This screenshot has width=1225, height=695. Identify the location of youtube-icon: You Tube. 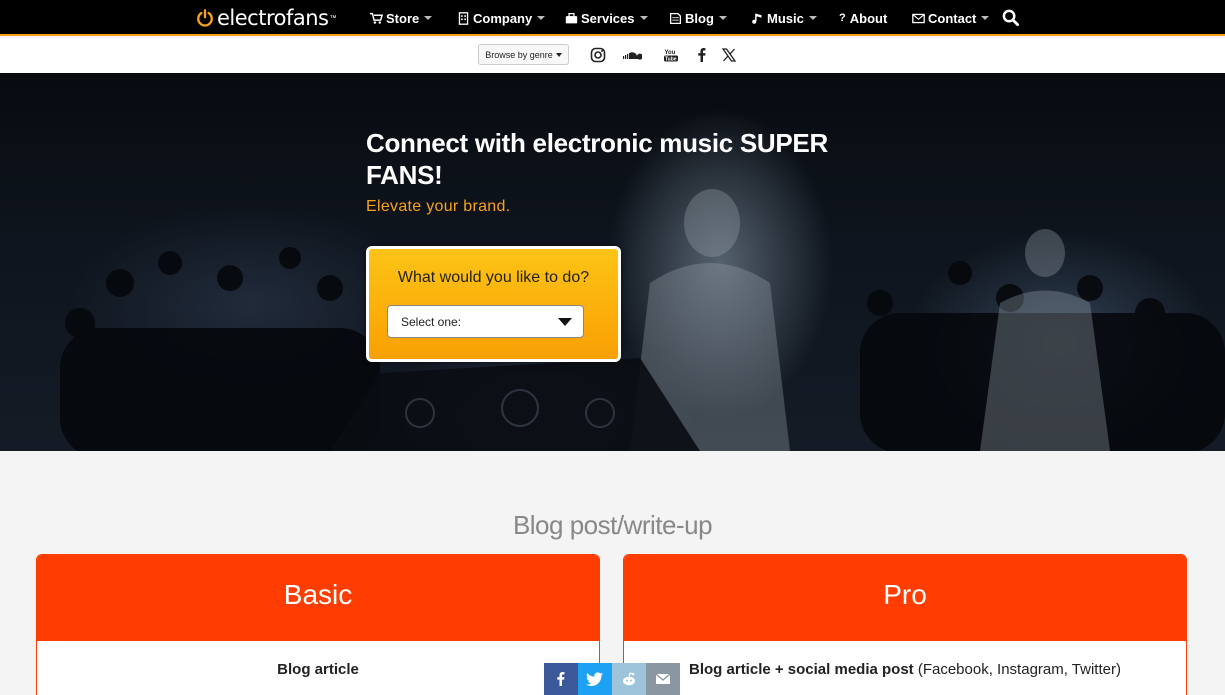
(671, 55).